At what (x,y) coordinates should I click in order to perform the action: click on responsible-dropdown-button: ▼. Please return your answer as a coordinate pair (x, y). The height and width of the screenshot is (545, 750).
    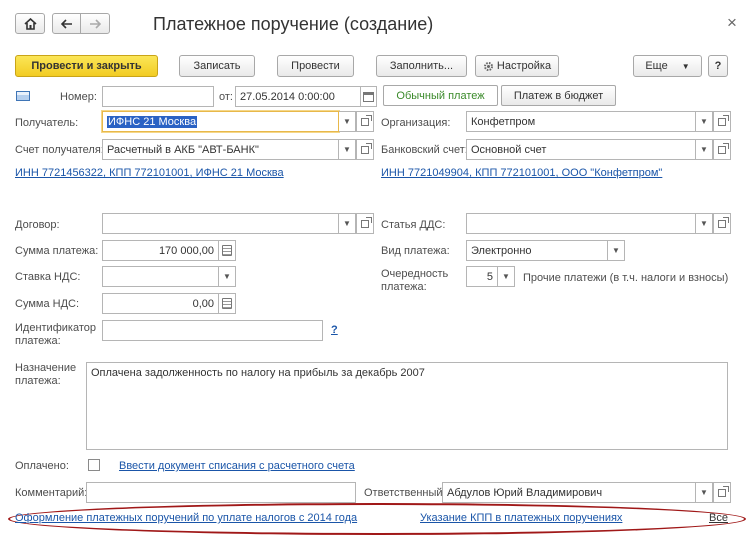
    Looking at the image, I should click on (704, 492).